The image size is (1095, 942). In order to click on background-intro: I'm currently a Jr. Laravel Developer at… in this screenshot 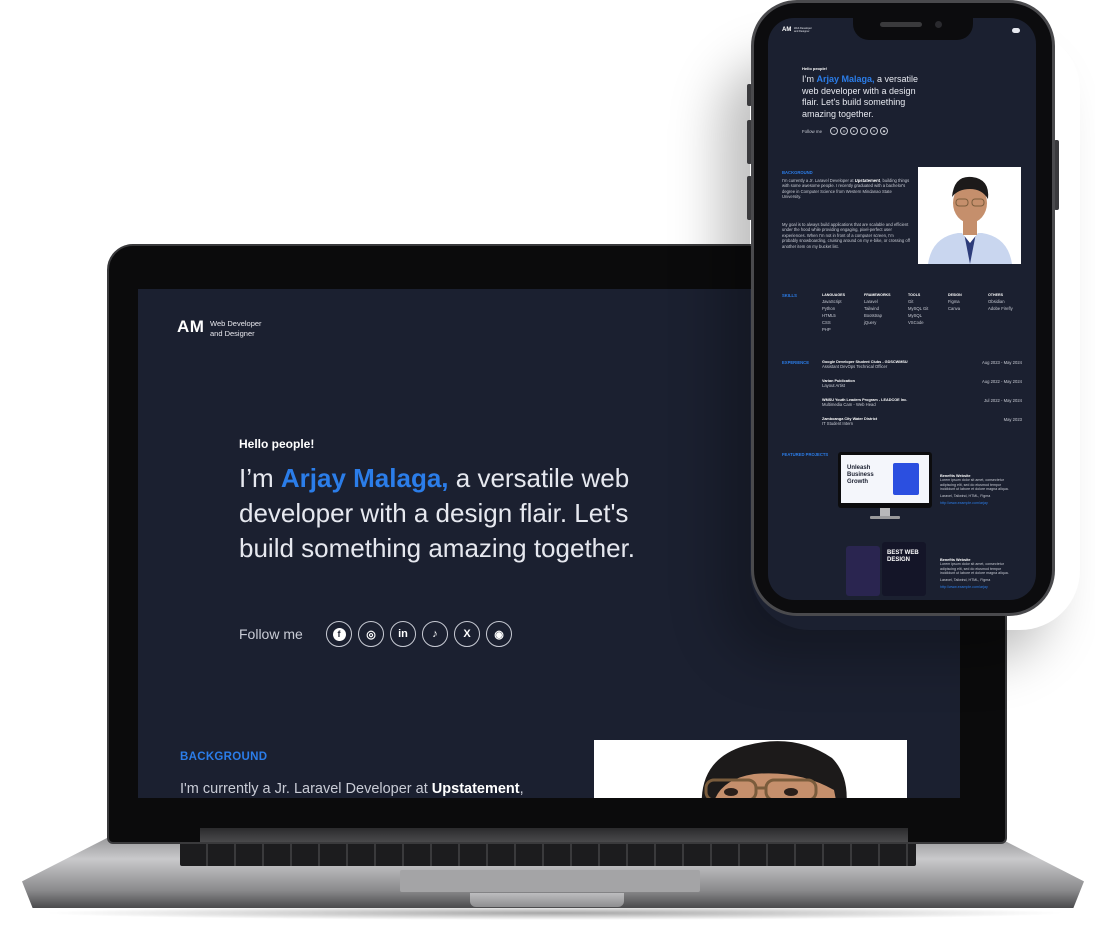, I will do `click(352, 789)`.